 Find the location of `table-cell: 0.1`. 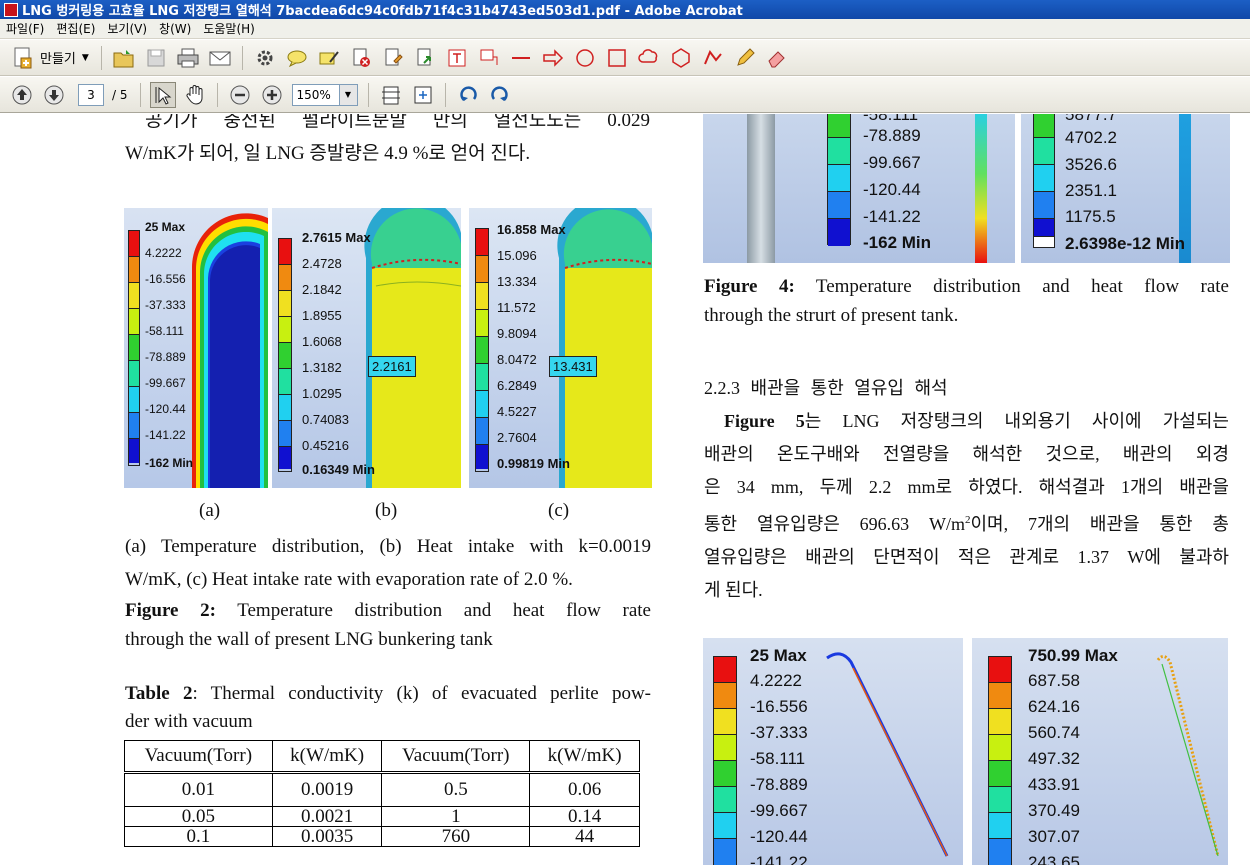

table-cell: 0.1 is located at coordinates (198, 836).